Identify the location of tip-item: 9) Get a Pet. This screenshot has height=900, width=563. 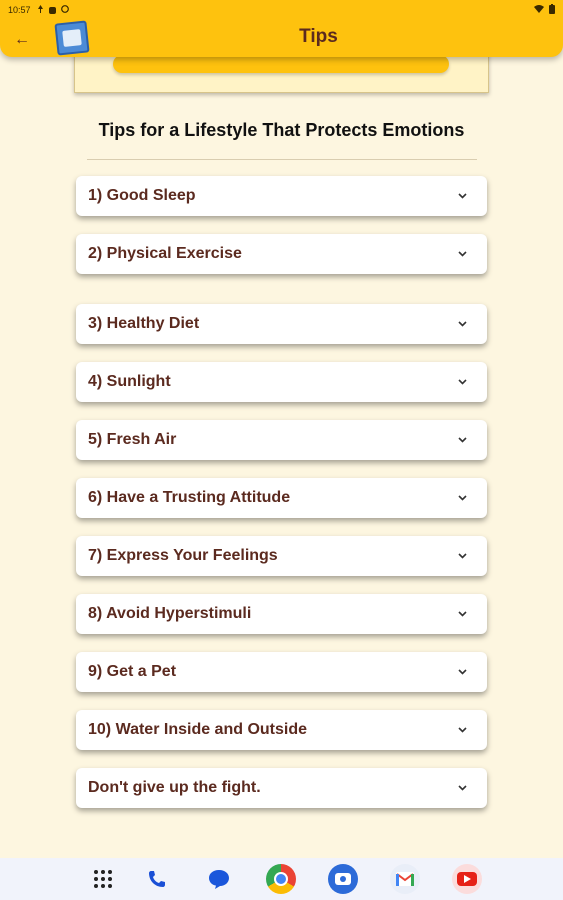
(281, 672).